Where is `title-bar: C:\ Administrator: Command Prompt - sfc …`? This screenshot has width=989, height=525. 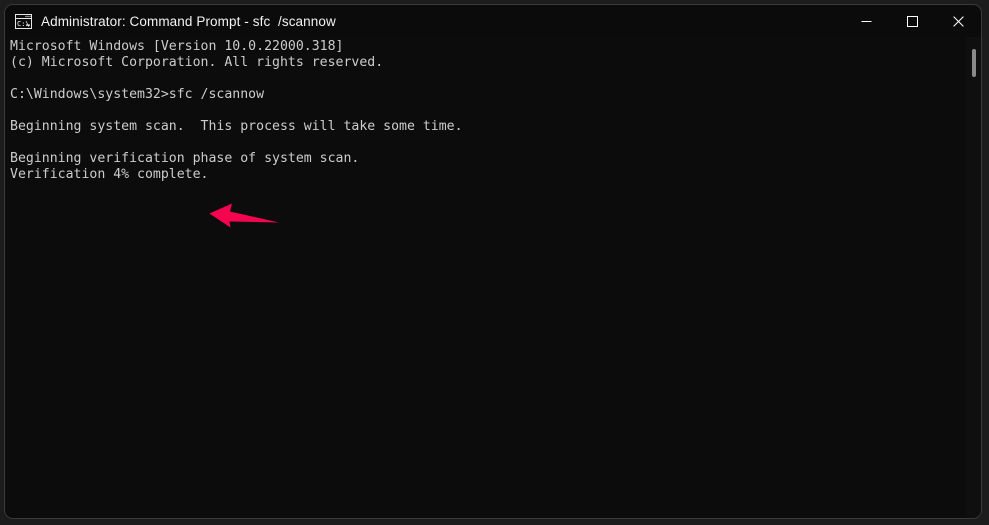 title-bar: C:\ Administrator: Command Prompt - sfc … is located at coordinates (493, 21).